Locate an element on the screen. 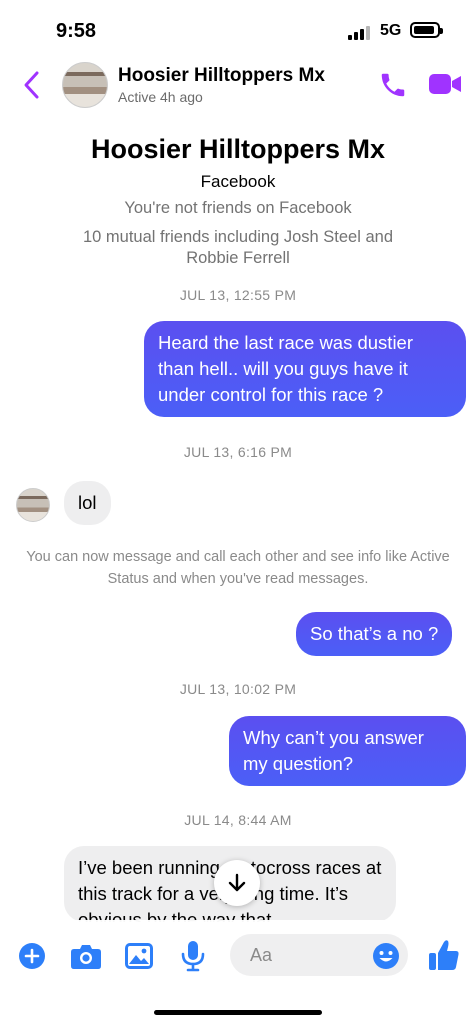 The width and height of the screenshot is (476, 1028). arrow-down-icon is located at coordinates (237, 882).